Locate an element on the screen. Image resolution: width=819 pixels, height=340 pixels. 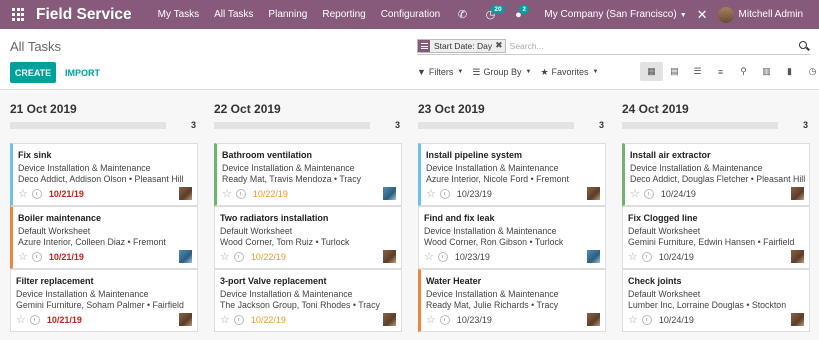
import-button: IMPORT is located at coordinates (82, 72).